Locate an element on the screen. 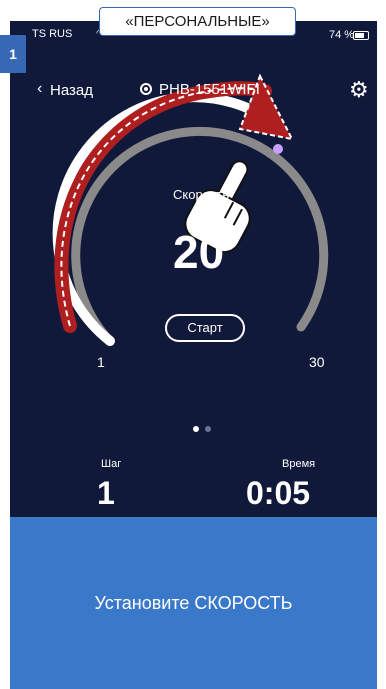 The width and height of the screenshot is (386, 689). dial-knob is located at coordinates (278, 149).